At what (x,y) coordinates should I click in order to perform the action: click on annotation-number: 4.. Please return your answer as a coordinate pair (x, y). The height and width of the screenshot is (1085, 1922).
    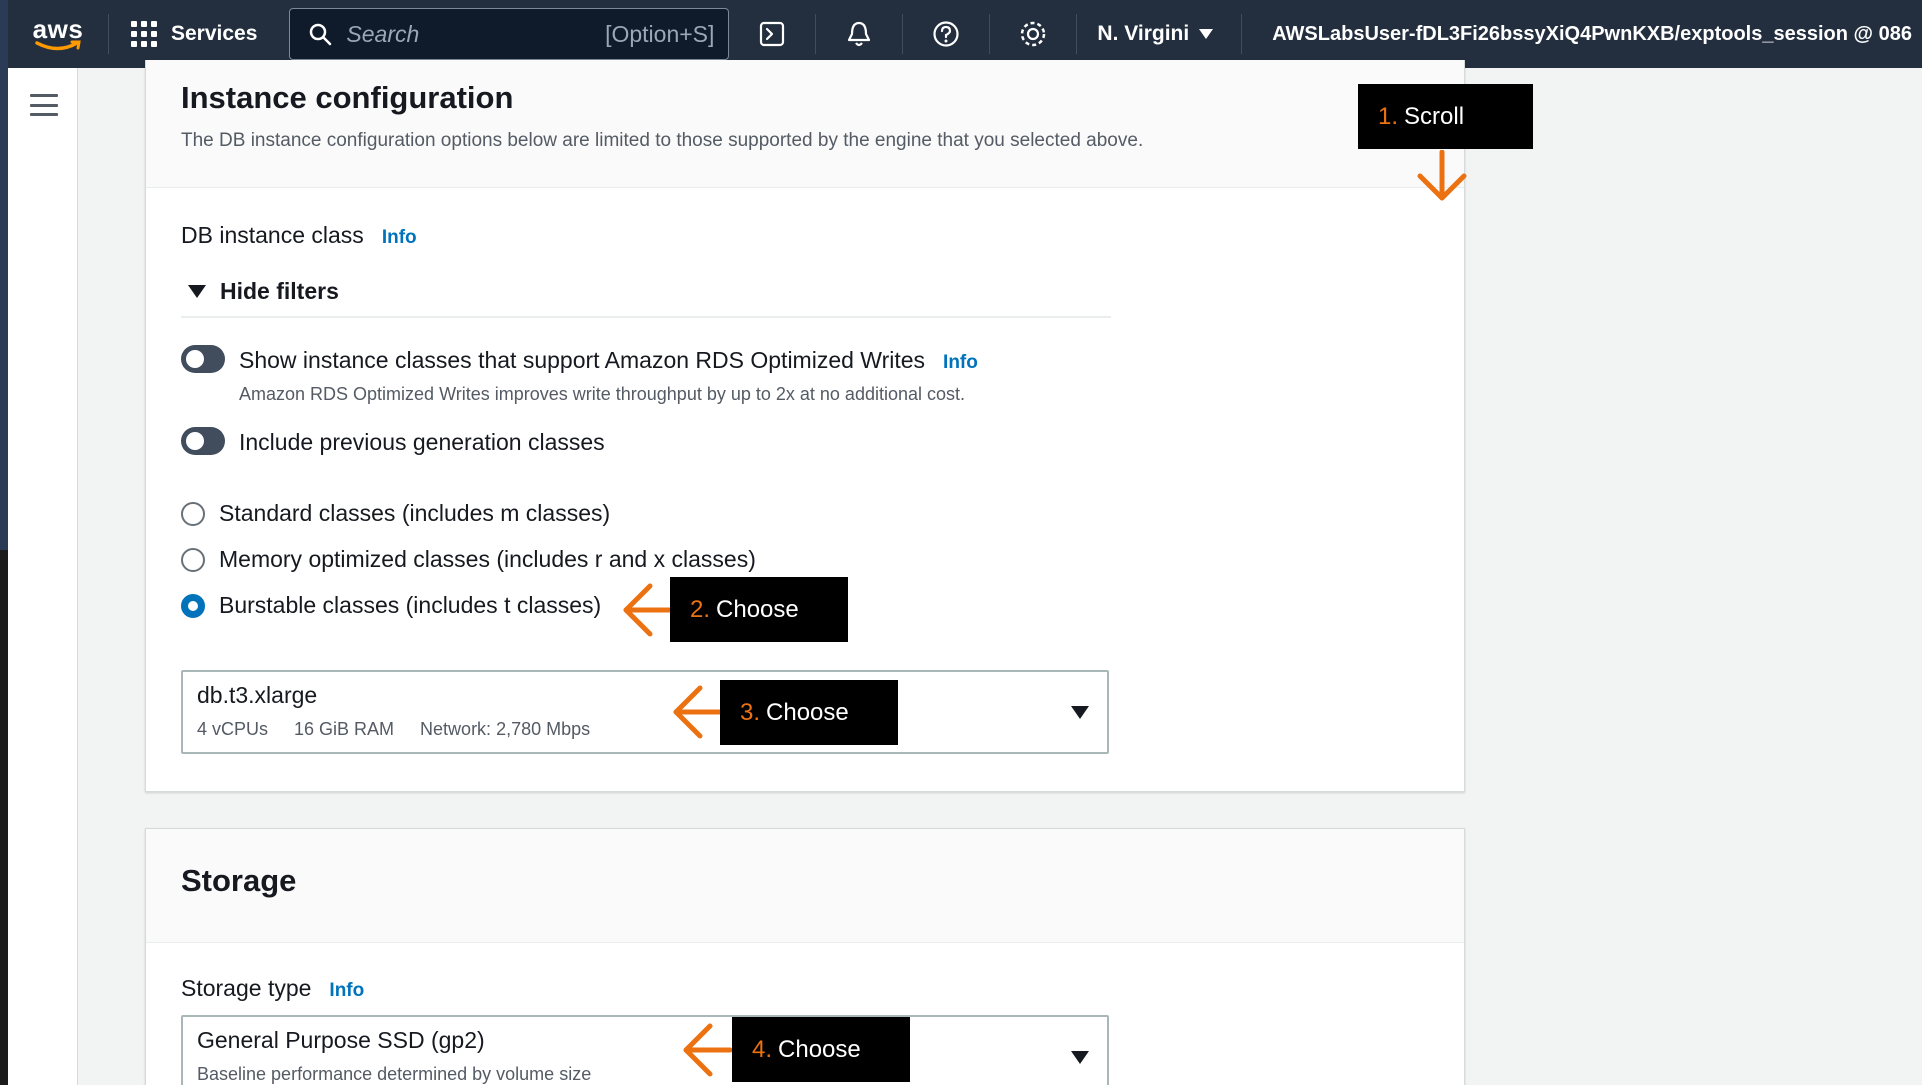
    Looking at the image, I should click on (762, 1049).